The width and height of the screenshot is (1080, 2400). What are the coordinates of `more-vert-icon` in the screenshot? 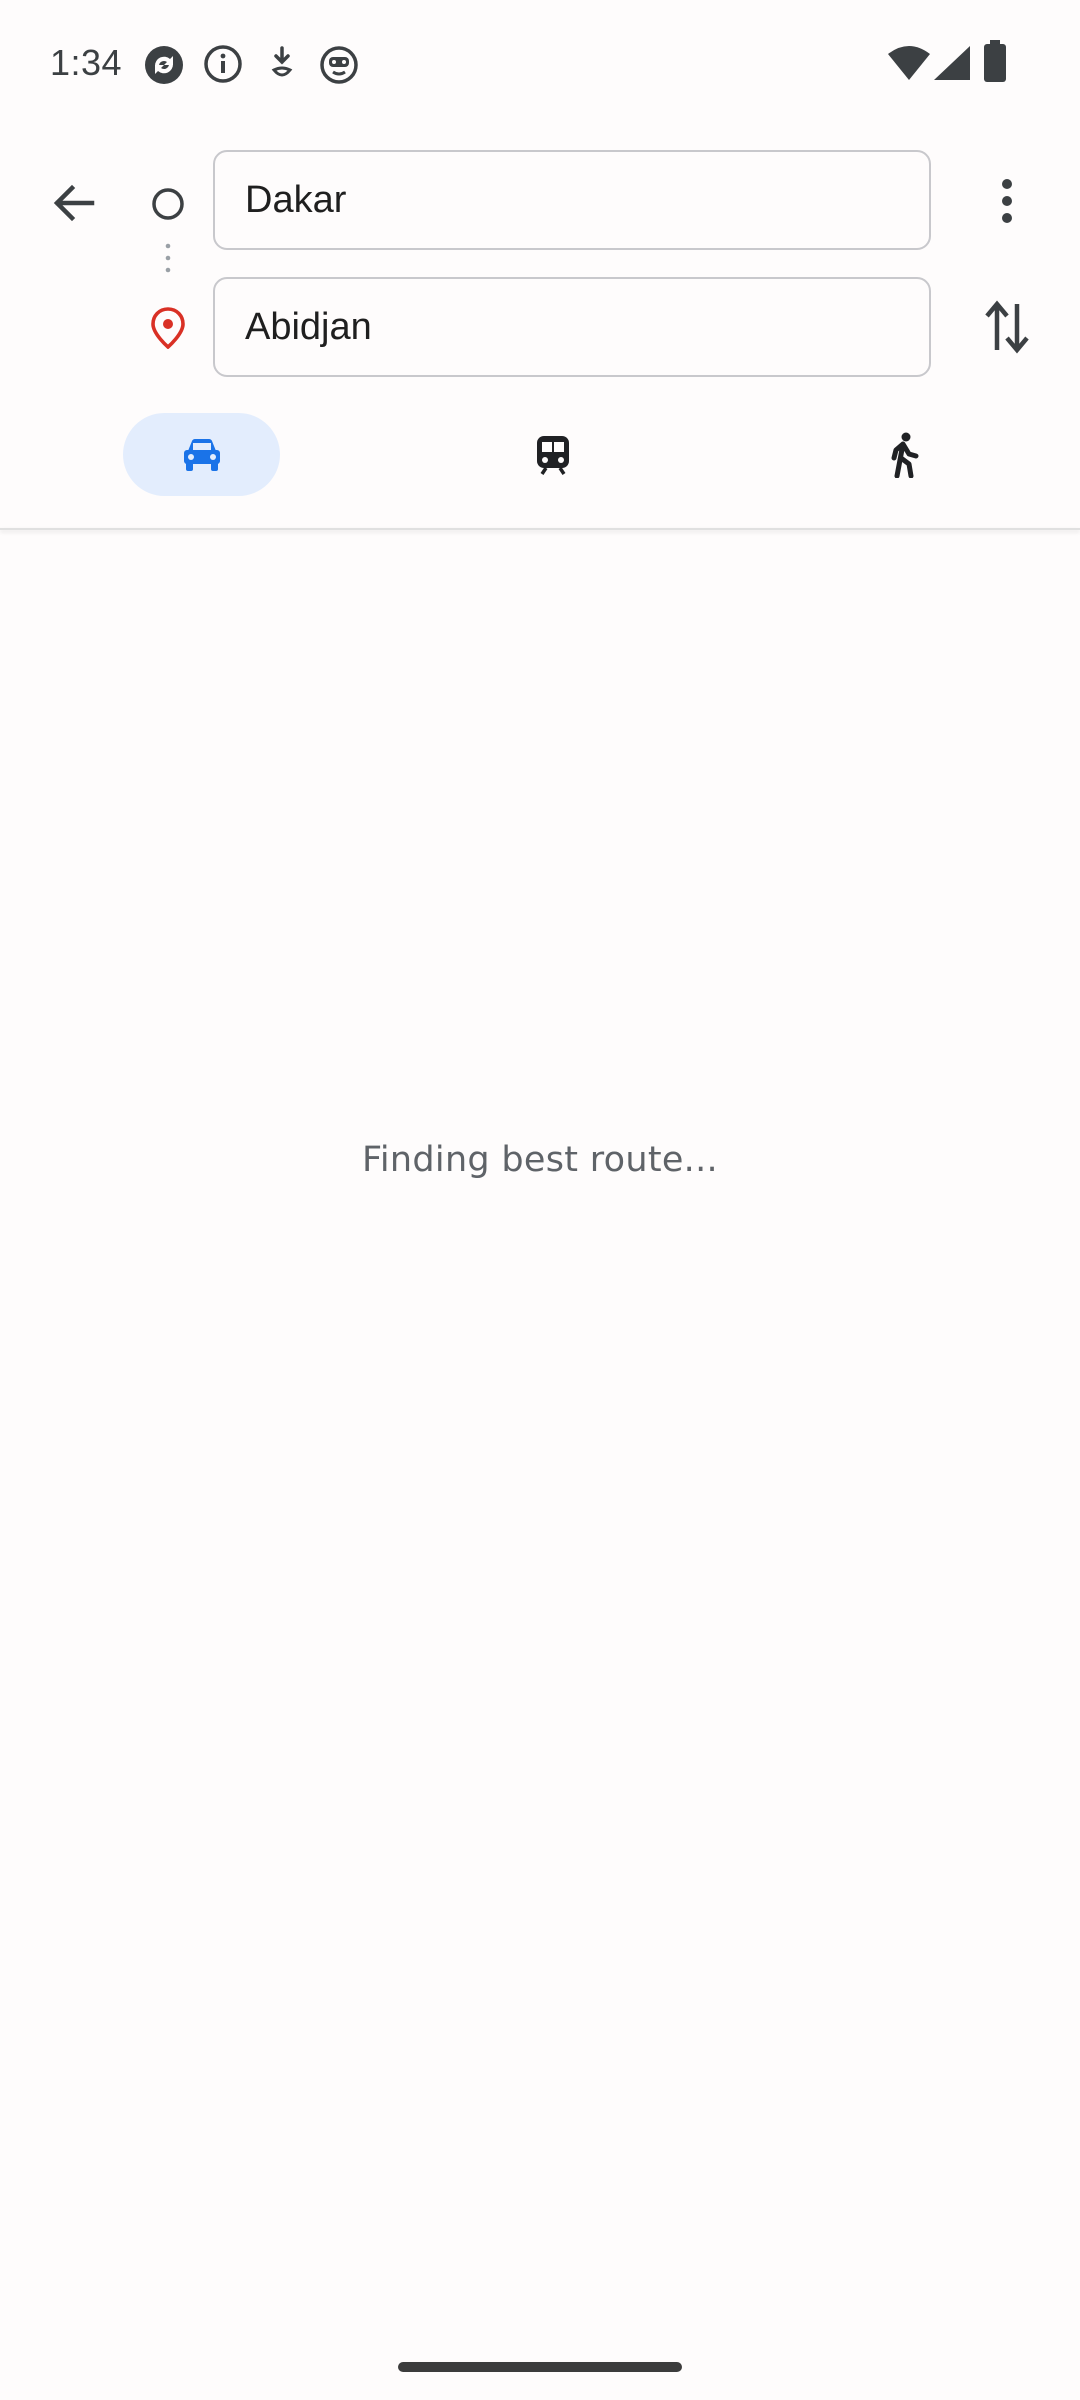 It's located at (1007, 201).